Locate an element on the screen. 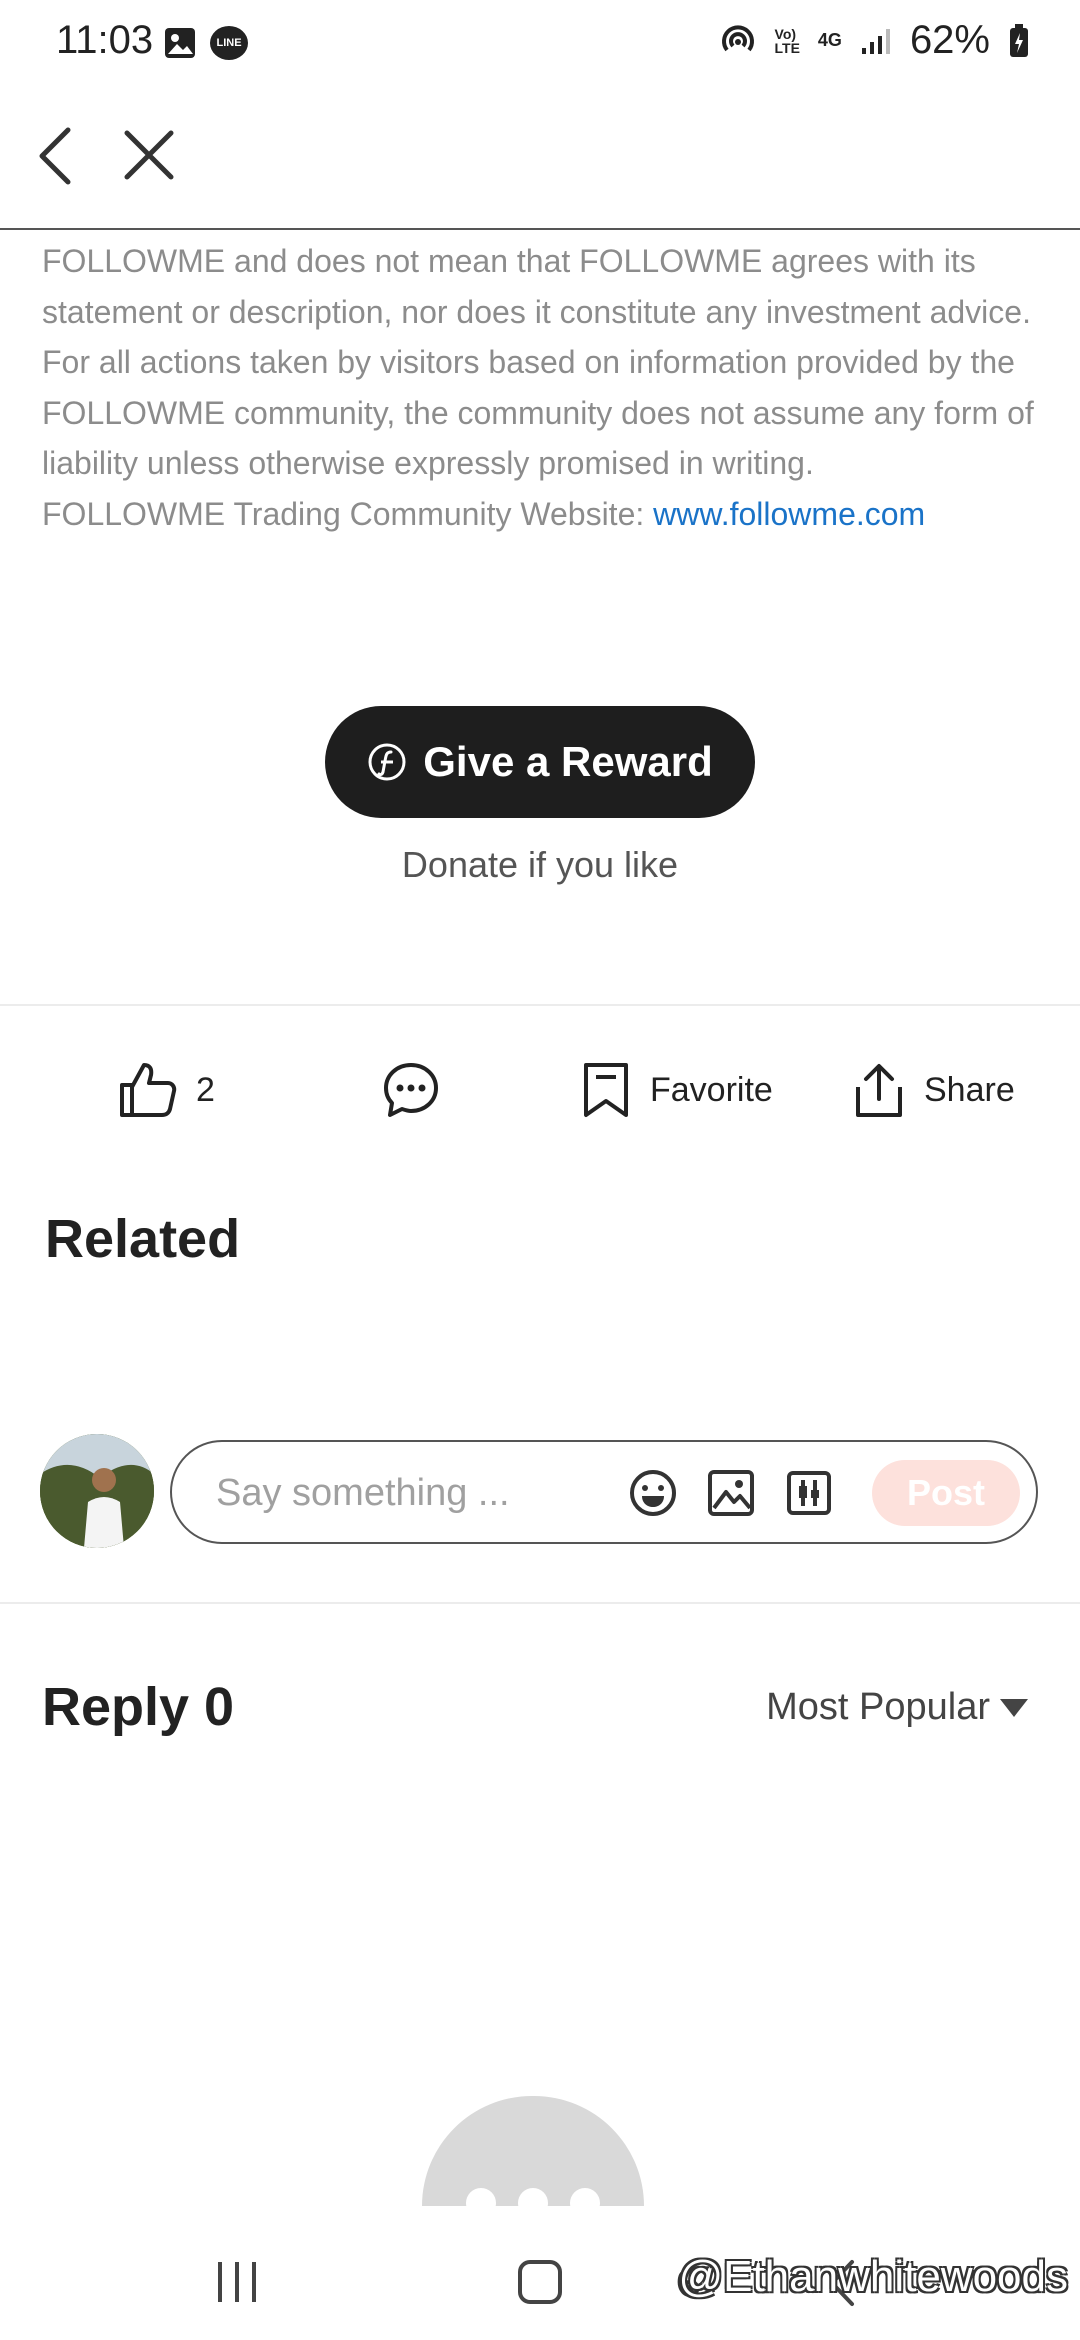  back-icon is located at coordinates (56, 156).